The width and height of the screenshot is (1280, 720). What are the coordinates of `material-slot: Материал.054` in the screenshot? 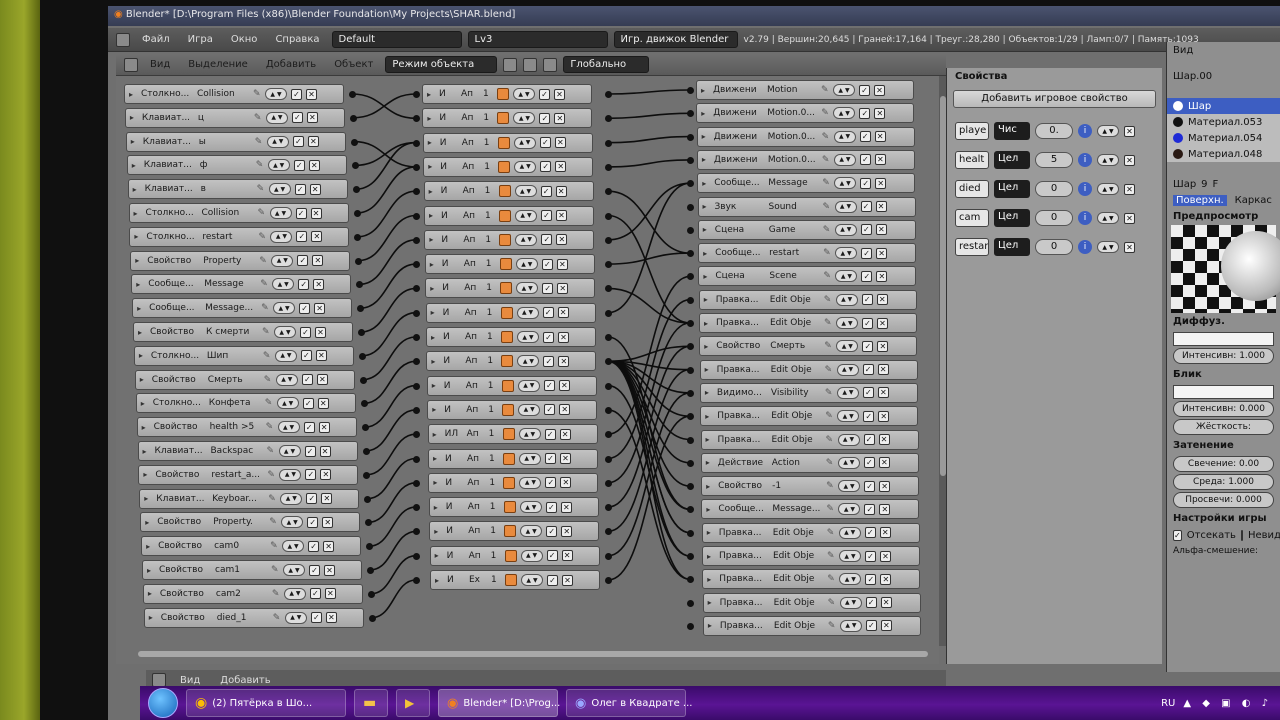 It's located at (1223, 138).